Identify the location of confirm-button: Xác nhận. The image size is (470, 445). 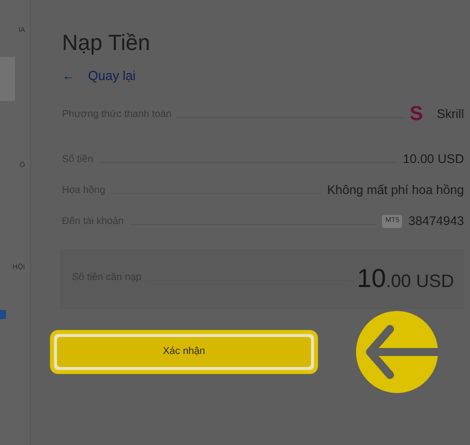
(184, 351).